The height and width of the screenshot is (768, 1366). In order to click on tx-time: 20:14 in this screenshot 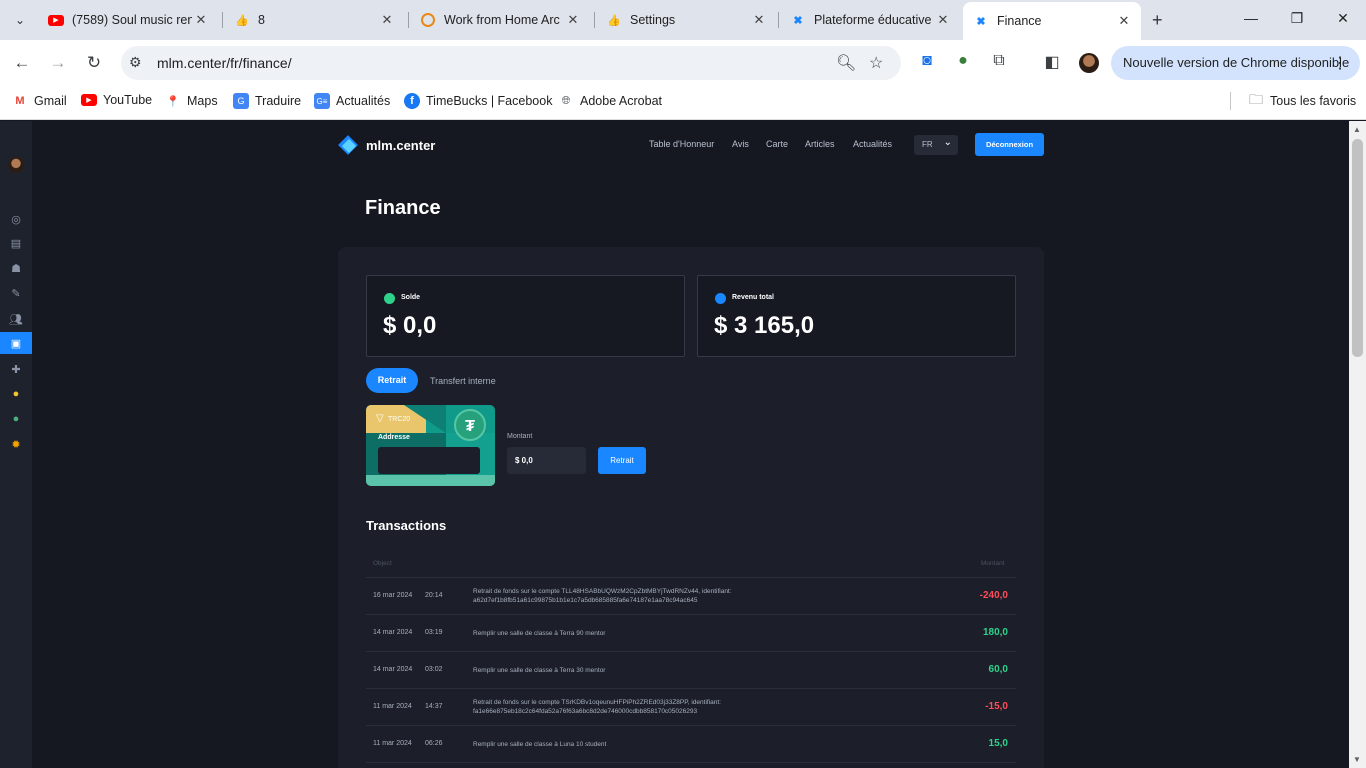, I will do `click(434, 595)`.